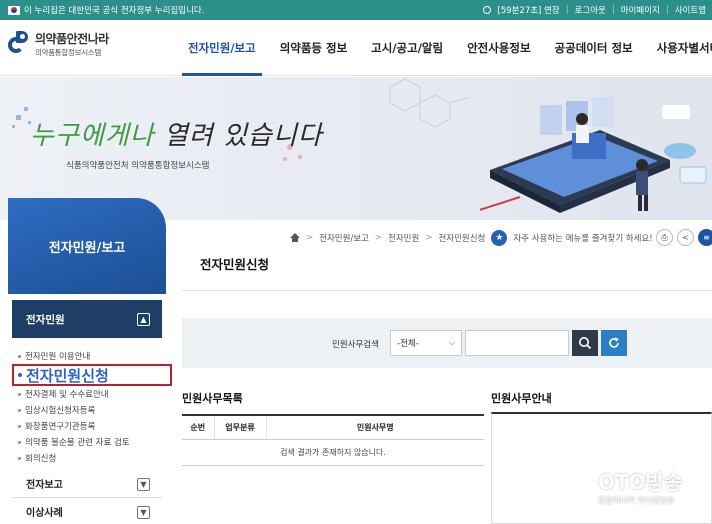 The width and height of the screenshot is (712, 524). I want to click on search-button, so click(585, 343).